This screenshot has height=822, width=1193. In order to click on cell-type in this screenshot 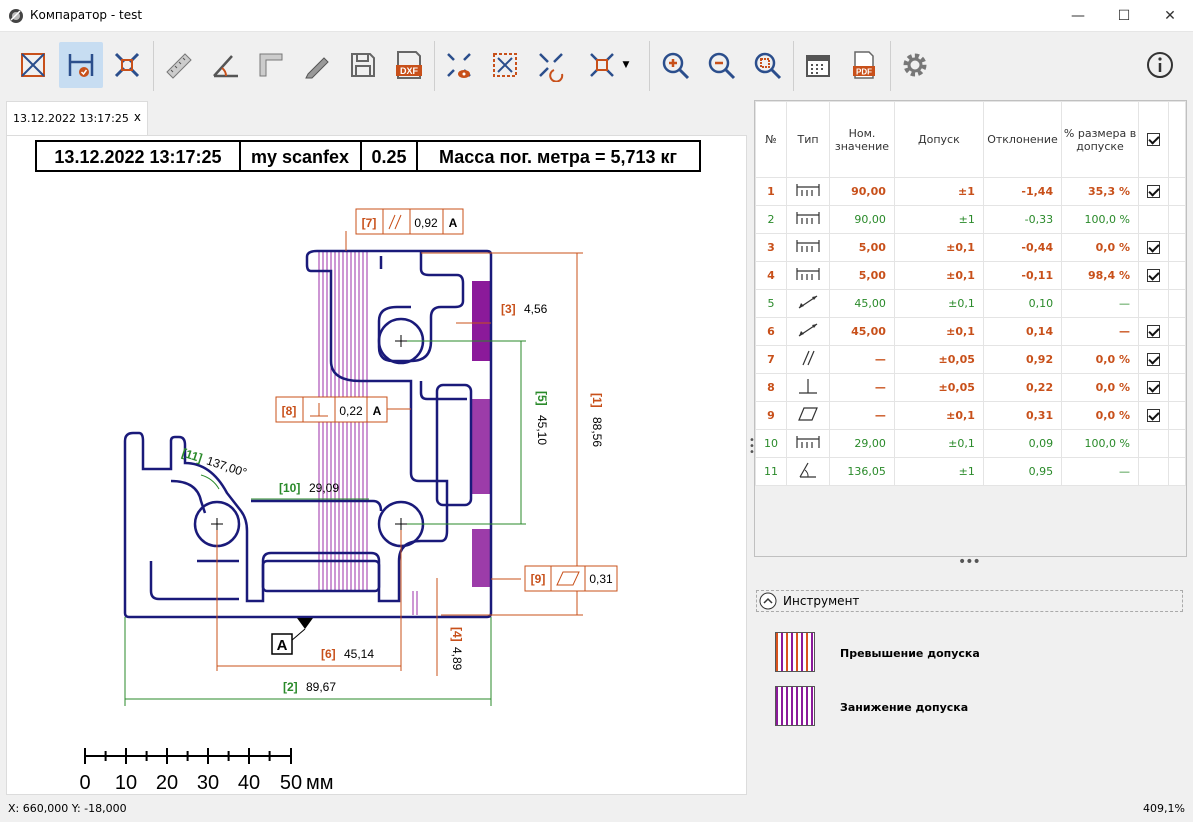, I will do `click(808, 443)`.